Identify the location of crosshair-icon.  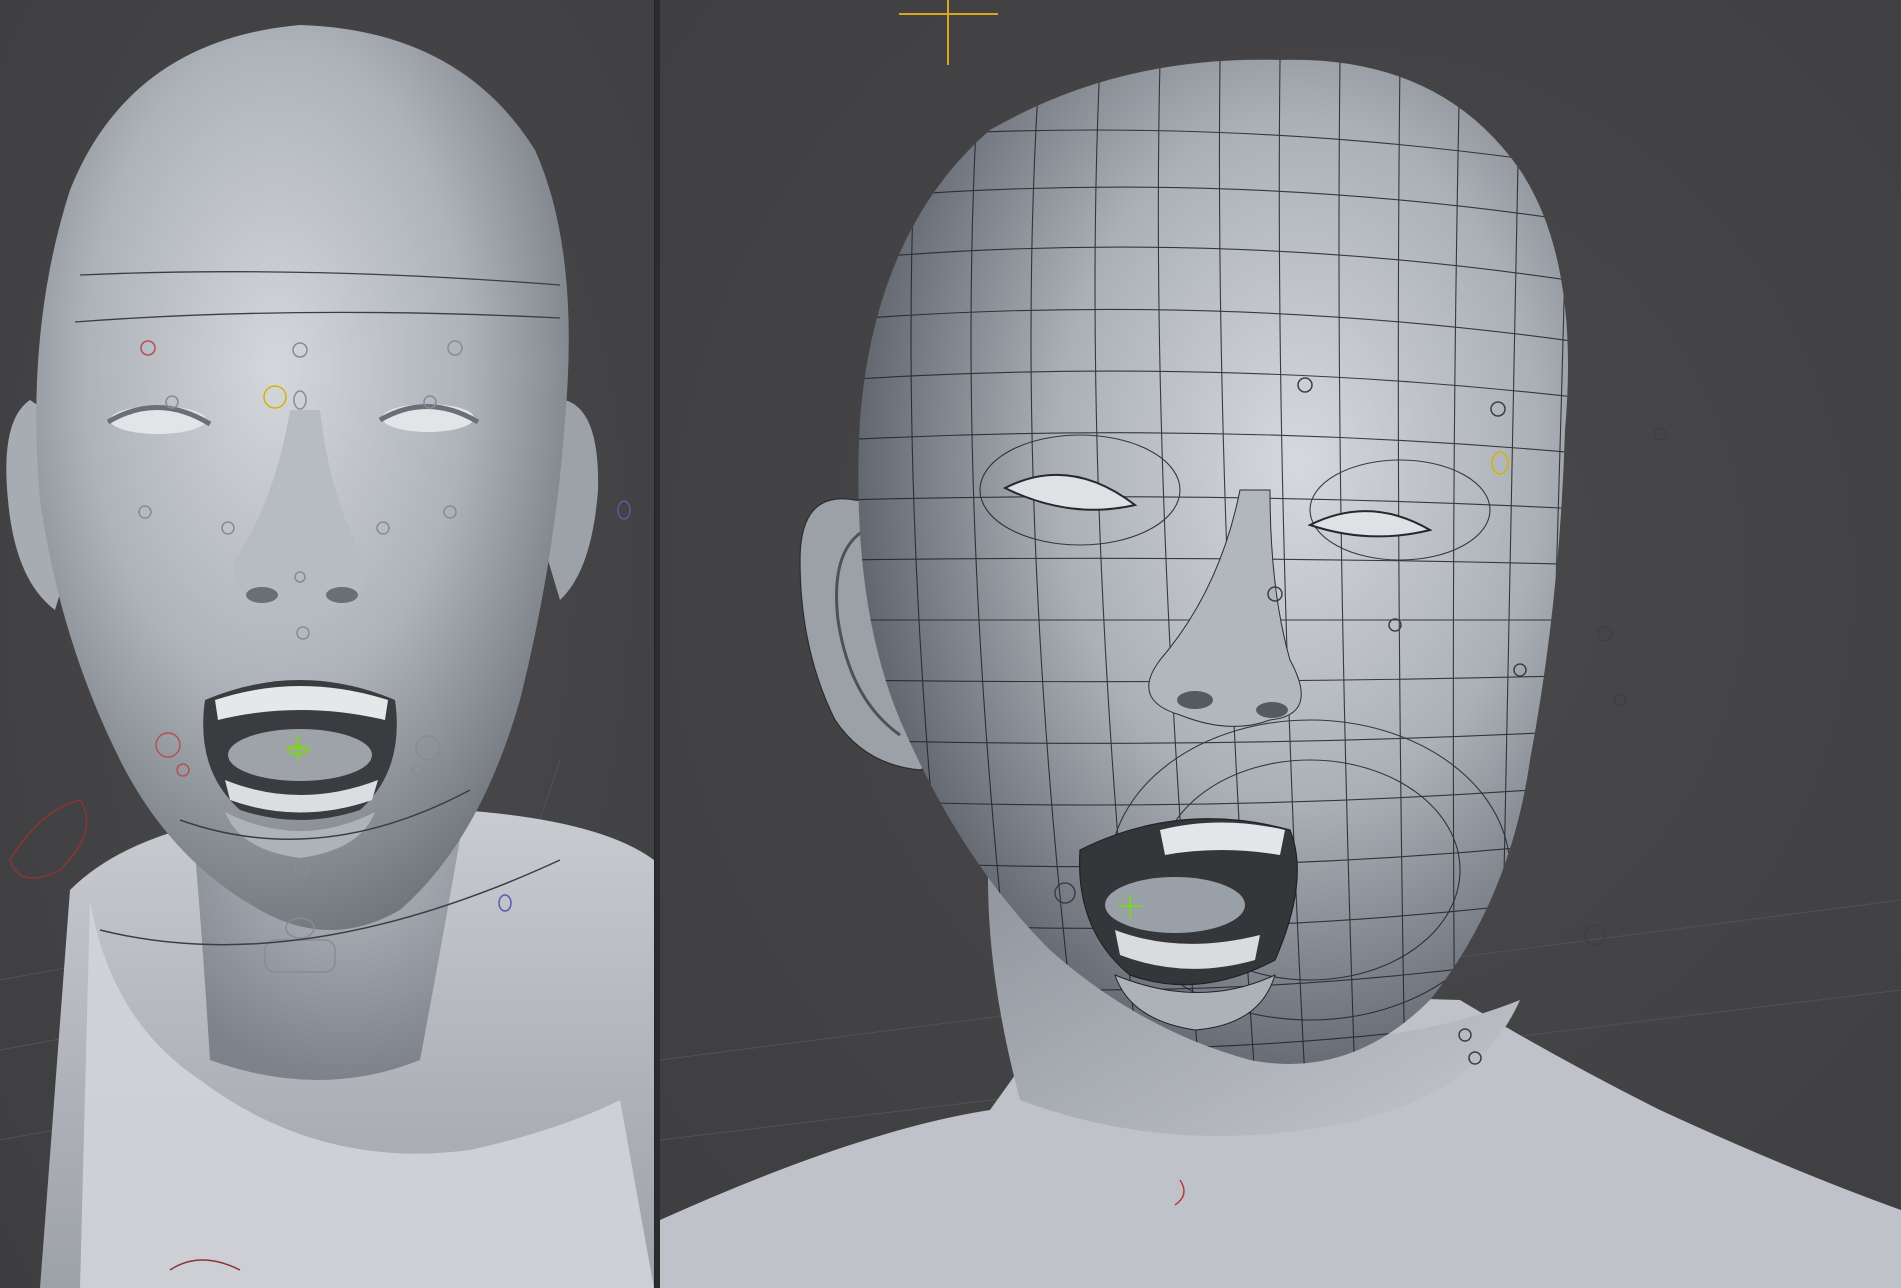
(948, 32).